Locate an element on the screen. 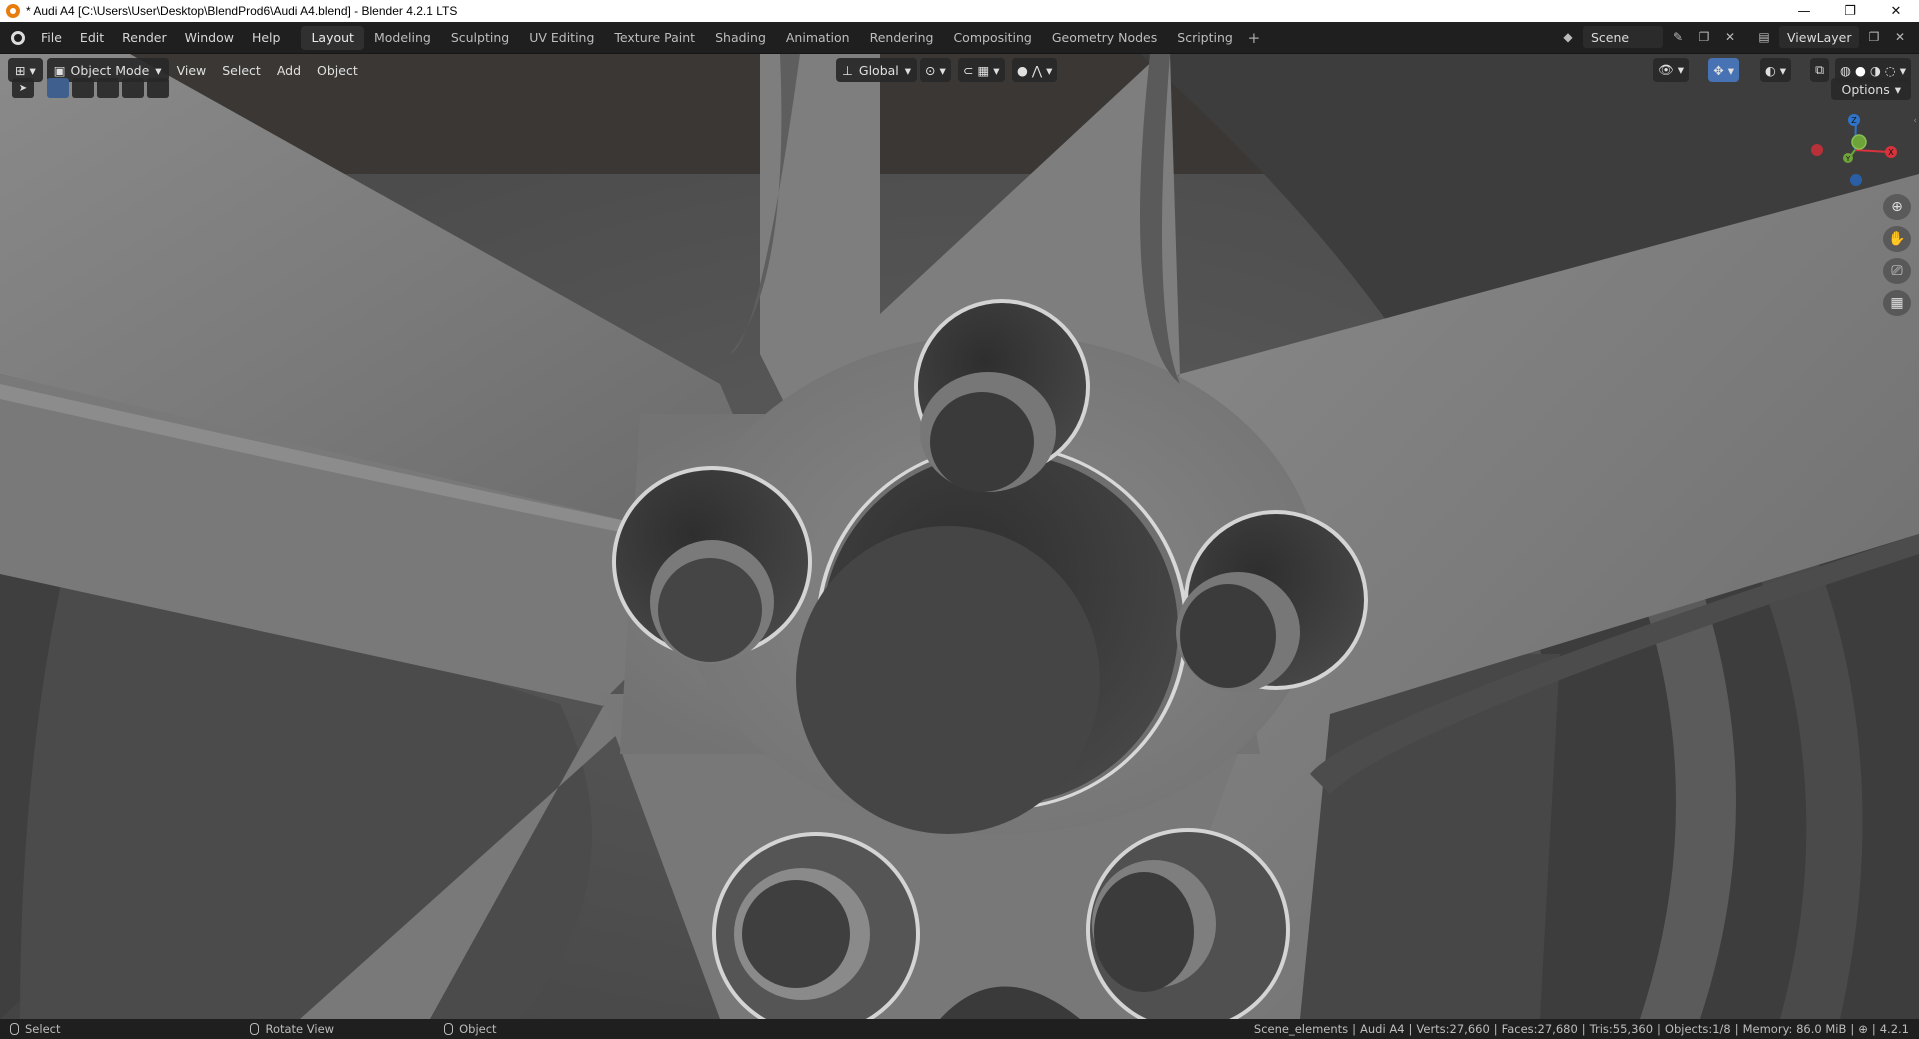 The image size is (1919, 1039). scene-icon: ◆ is located at coordinates (1568, 37).